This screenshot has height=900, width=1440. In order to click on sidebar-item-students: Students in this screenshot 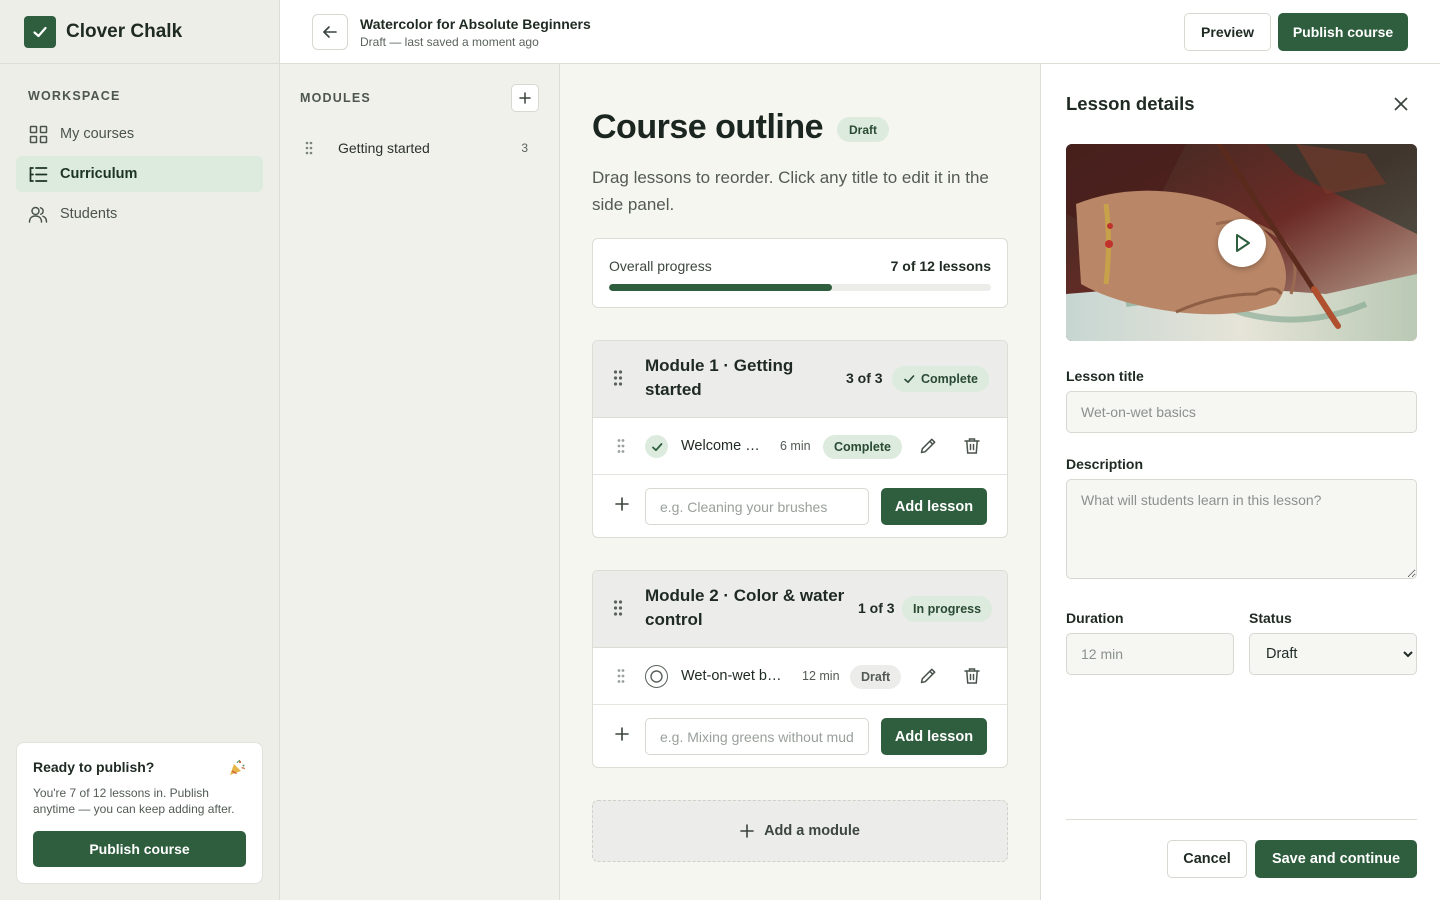, I will do `click(139, 214)`.